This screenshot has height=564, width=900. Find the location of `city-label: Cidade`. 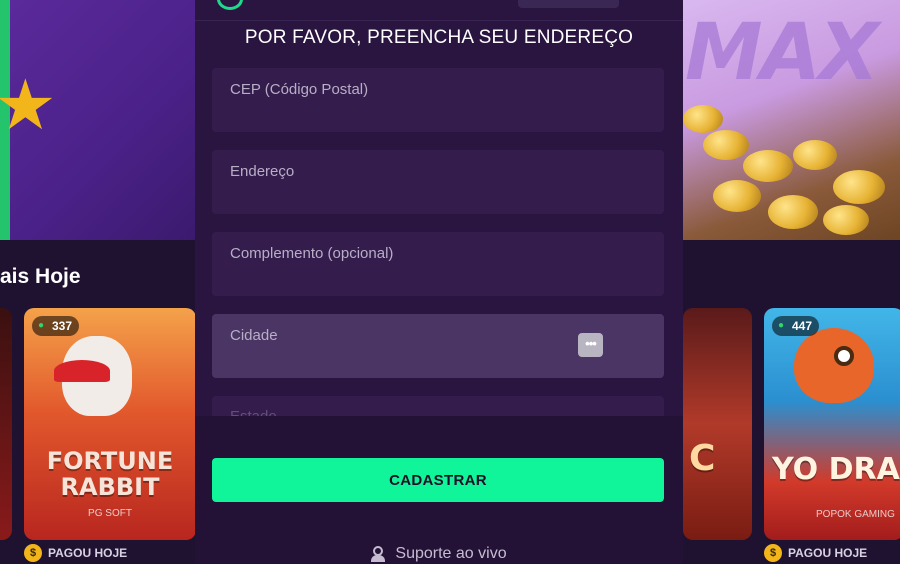

city-label: Cidade is located at coordinates (254, 335).